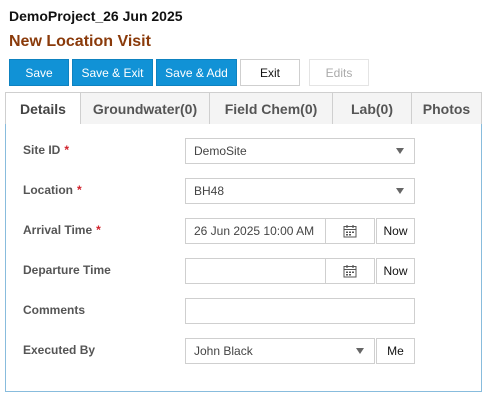  Describe the element at coordinates (300, 191) in the screenshot. I see `location-select: BH48` at that location.